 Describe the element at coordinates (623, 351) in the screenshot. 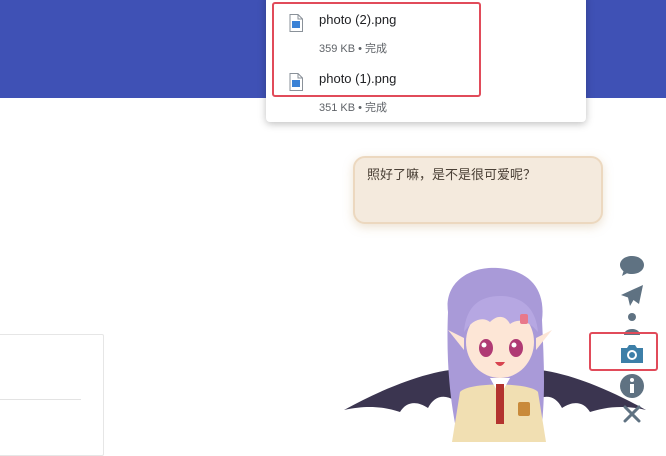

I see `camera-highlight-box` at that location.